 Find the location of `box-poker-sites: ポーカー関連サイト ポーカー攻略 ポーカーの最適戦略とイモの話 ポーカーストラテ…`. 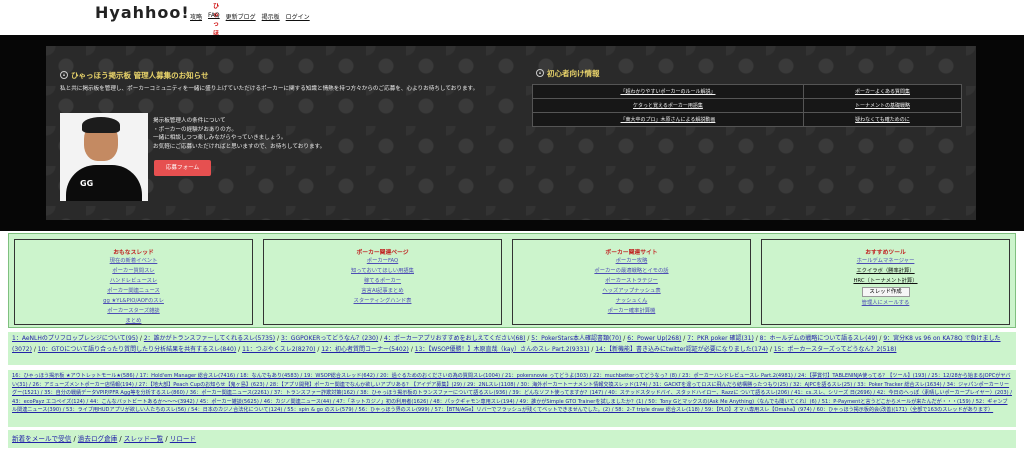

box-poker-sites: ポーカー関連サイト ポーカー攻略 ポーカーの最適戦略とイモの話 ポーカーストラテ… is located at coordinates (631, 282).